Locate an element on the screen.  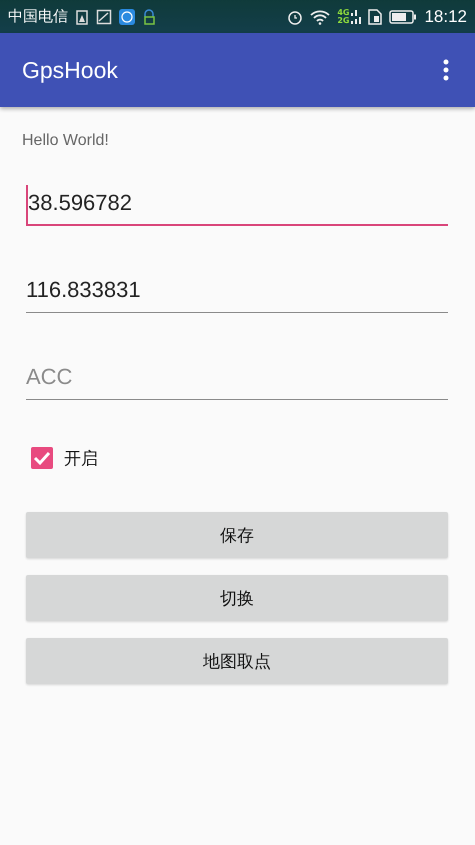
overflow-menu-icon is located at coordinates (446, 70).